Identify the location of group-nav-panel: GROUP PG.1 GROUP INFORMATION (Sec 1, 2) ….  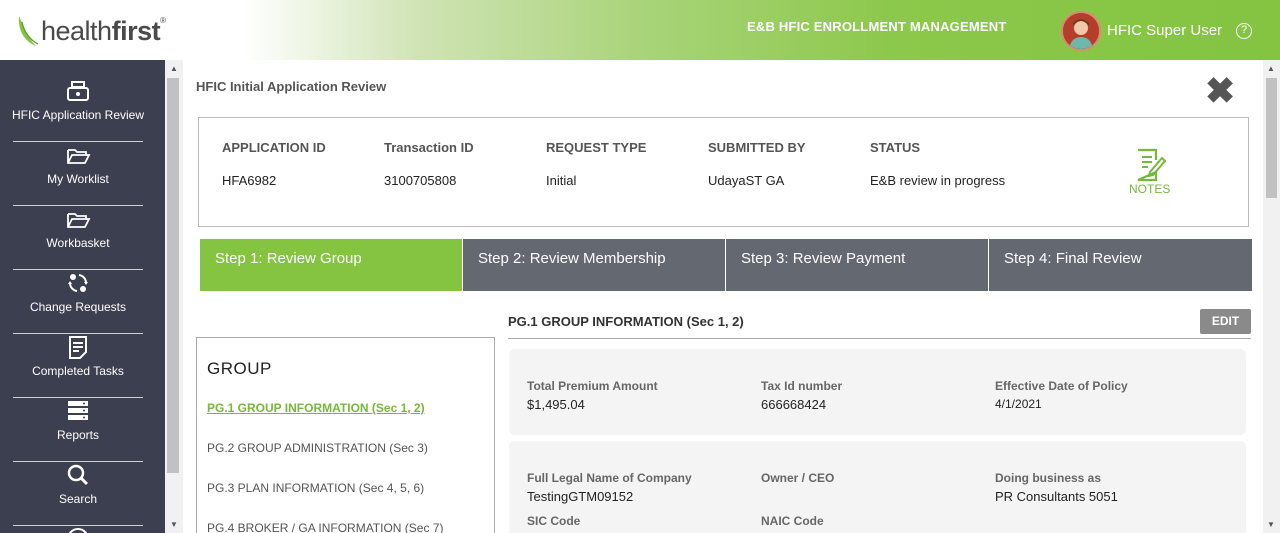
(345, 435).